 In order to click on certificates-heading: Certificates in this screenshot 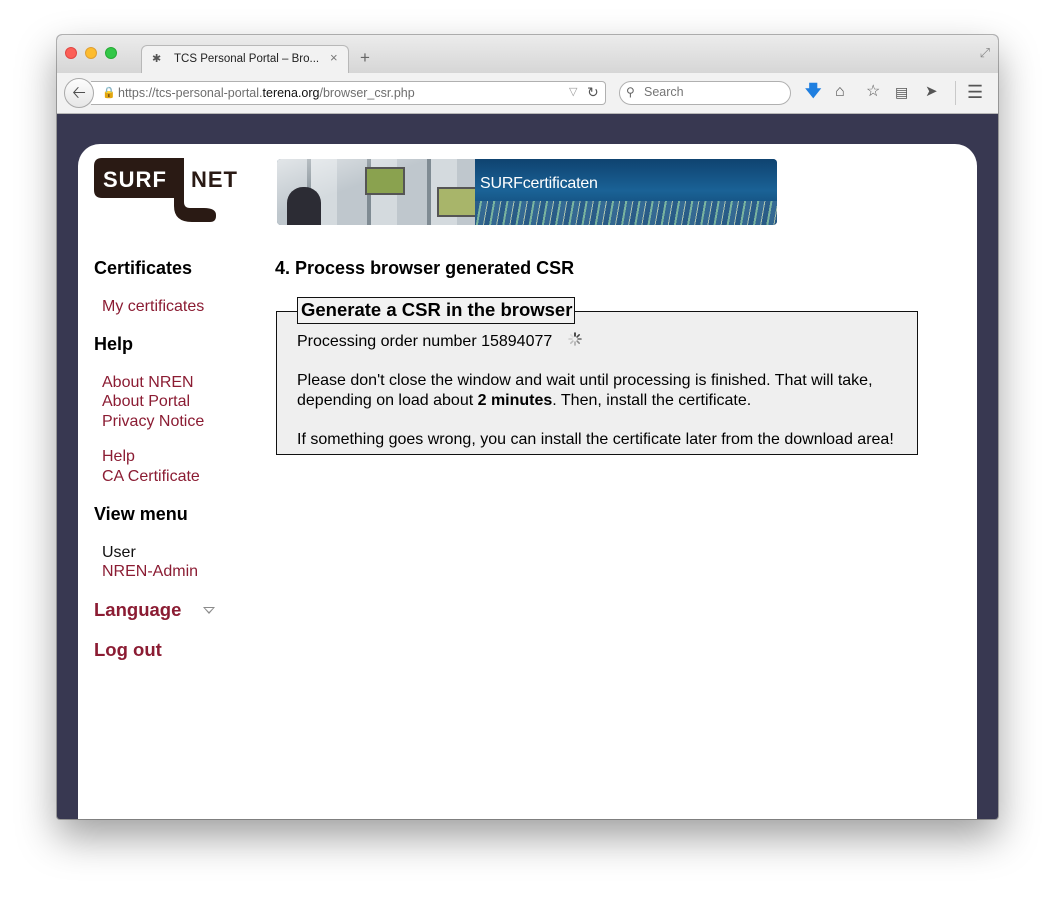, I will do `click(143, 268)`.